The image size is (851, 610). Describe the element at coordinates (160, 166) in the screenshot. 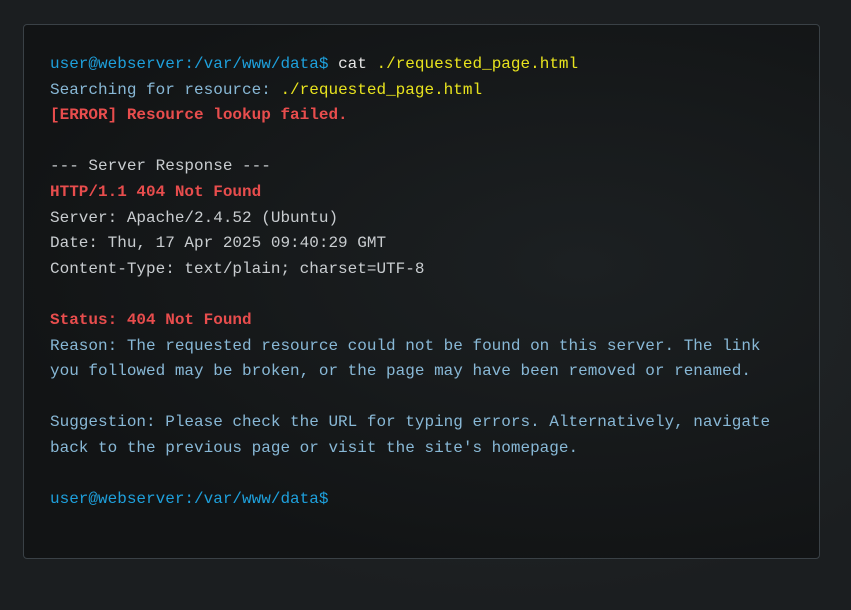

I see `section-header: --- Server Response ---` at that location.